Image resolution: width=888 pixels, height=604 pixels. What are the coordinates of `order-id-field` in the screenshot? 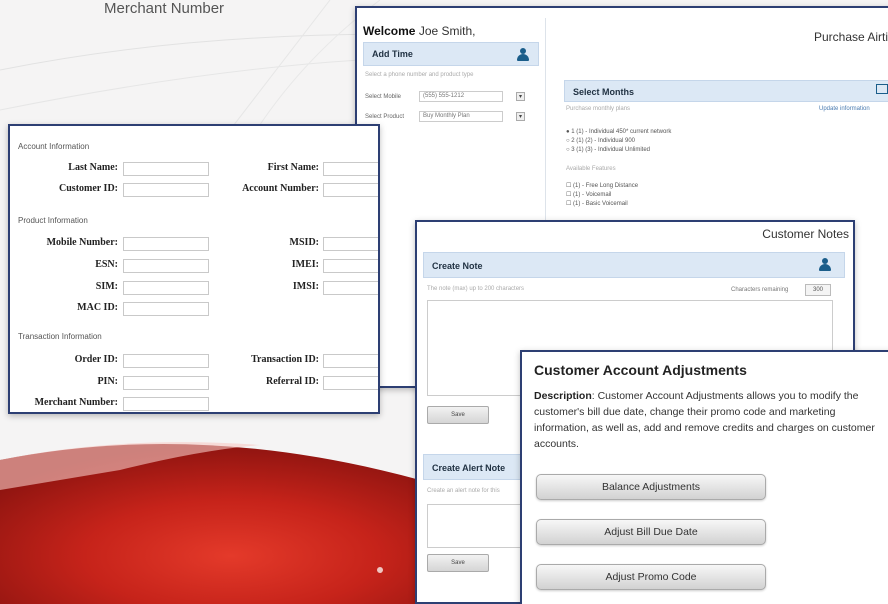 It's located at (166, 361).